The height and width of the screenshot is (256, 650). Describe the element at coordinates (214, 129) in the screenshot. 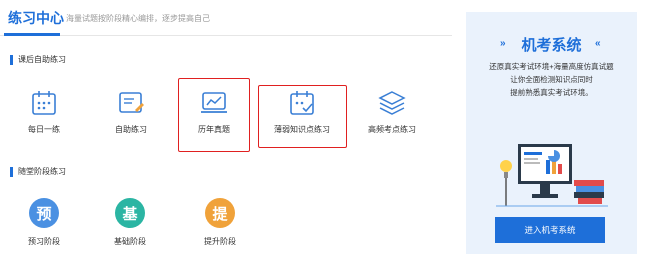

I see `practice-item-label: 历年真题` at that location.